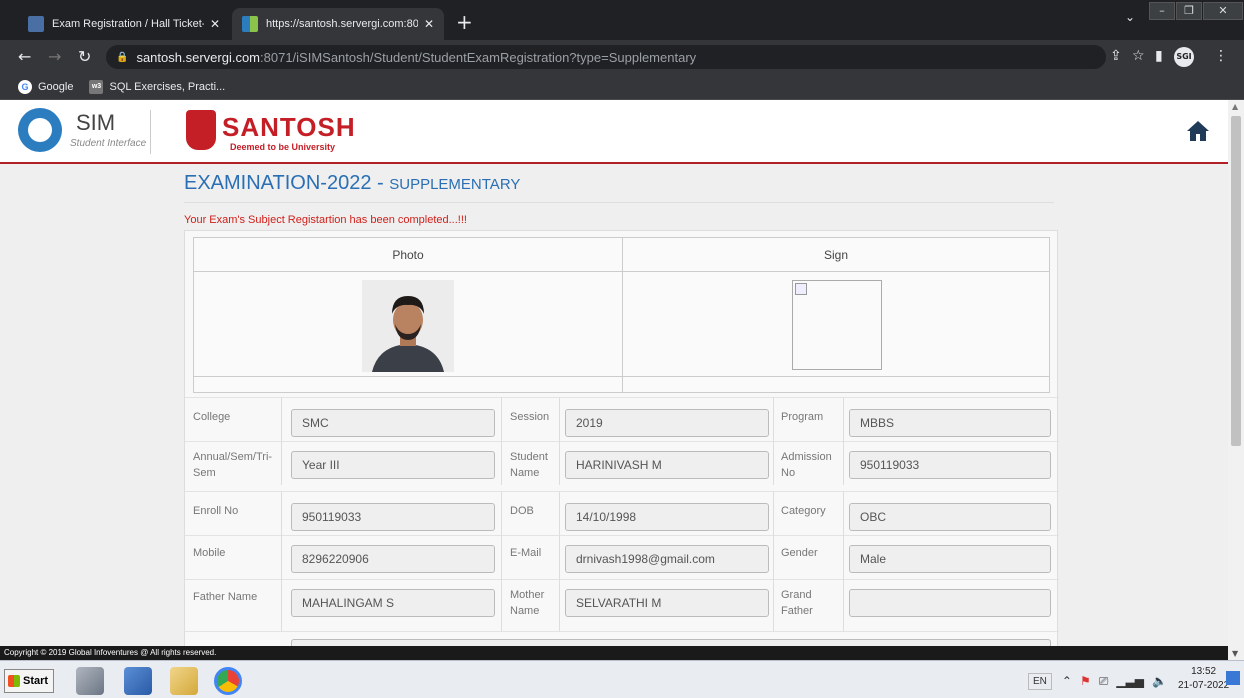  Describe the element at coordinates (393, 517) in the screenshot. I see `enroll-no-field: 950119033` at that location.